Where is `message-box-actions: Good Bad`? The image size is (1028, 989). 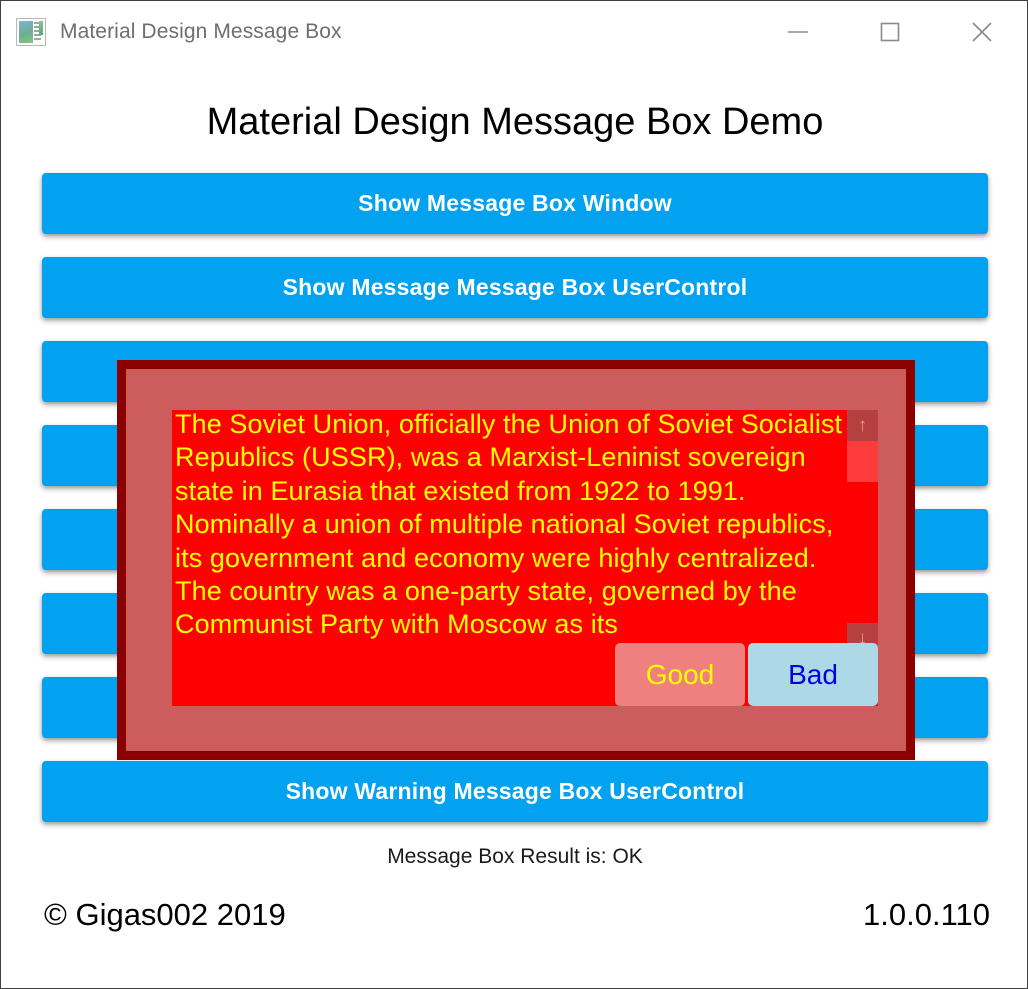
message-box-actions: Good Bad is located at coordinates (746, 674).